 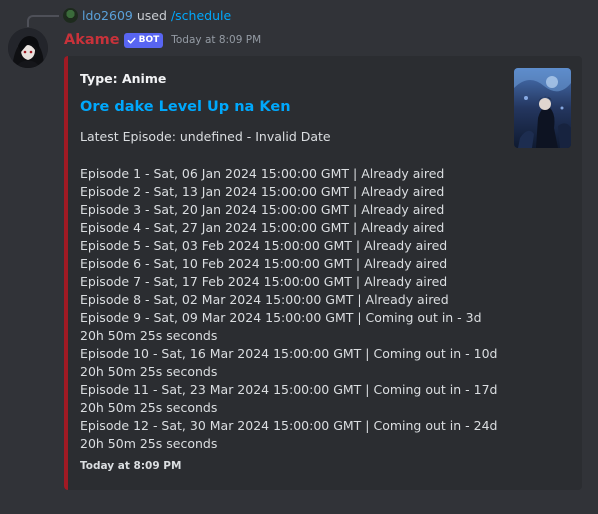 What do you see at coordinates (151, 15) in the screenshot?
I see `reply-used-text: used` at bounding box center [151, 15].